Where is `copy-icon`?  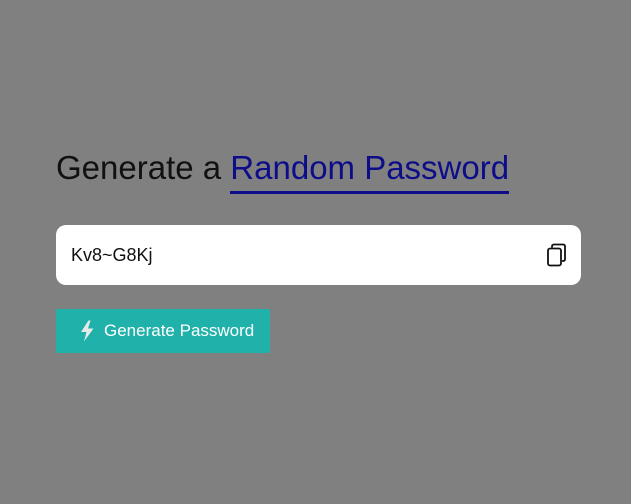 copy-icon is located at coordinates (556, 255).